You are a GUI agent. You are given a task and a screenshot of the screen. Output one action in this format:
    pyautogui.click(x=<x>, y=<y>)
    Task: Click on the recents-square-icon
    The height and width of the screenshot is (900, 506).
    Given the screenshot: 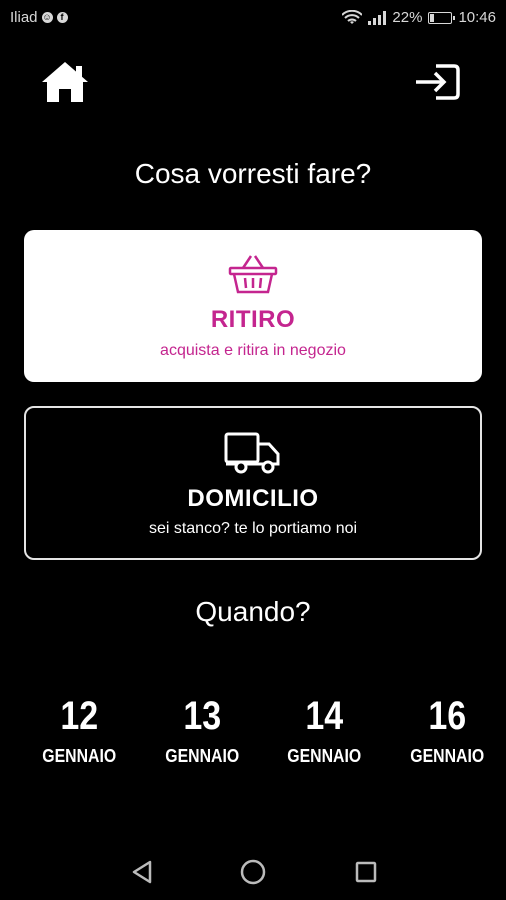 What is the action you would take?
    pyautogui.click(x=366, y=872)
    